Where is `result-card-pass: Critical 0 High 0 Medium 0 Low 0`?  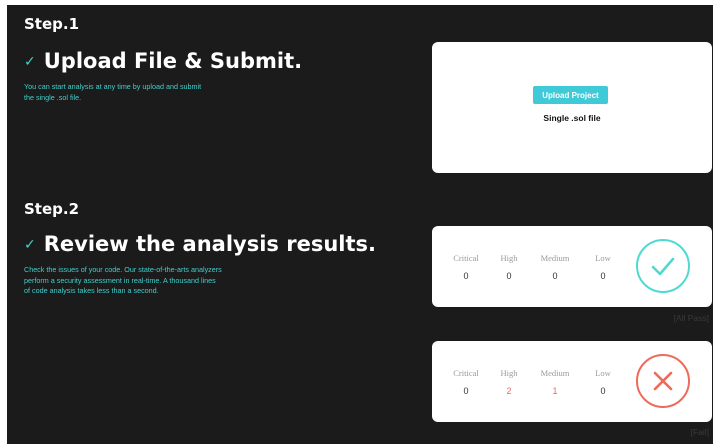
result-card-pass: Critical 0 High 0 Medium 0 Low 0 is located at coordinates (572, 266).